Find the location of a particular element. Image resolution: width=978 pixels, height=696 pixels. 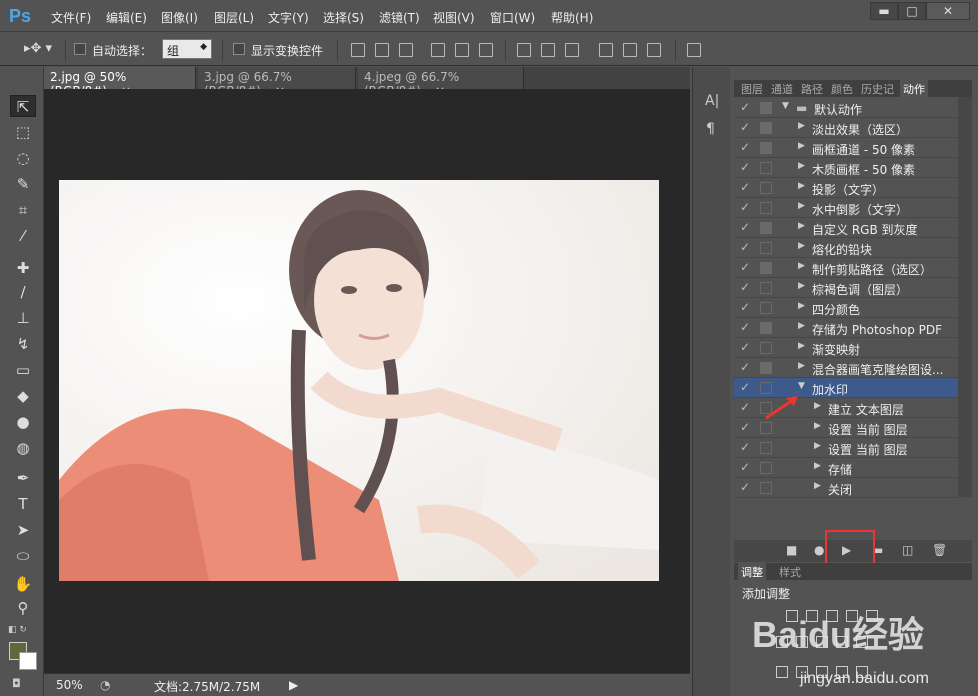

history-brush-tool-icon: ↯ is located at coordinates (23, 344).